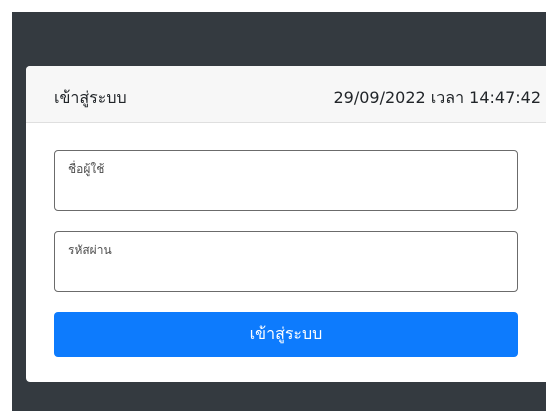  Describe the element at coordinates (90, 97) in the screenshot. I see `card-title: เข้าสู่ระบบ` at that location.